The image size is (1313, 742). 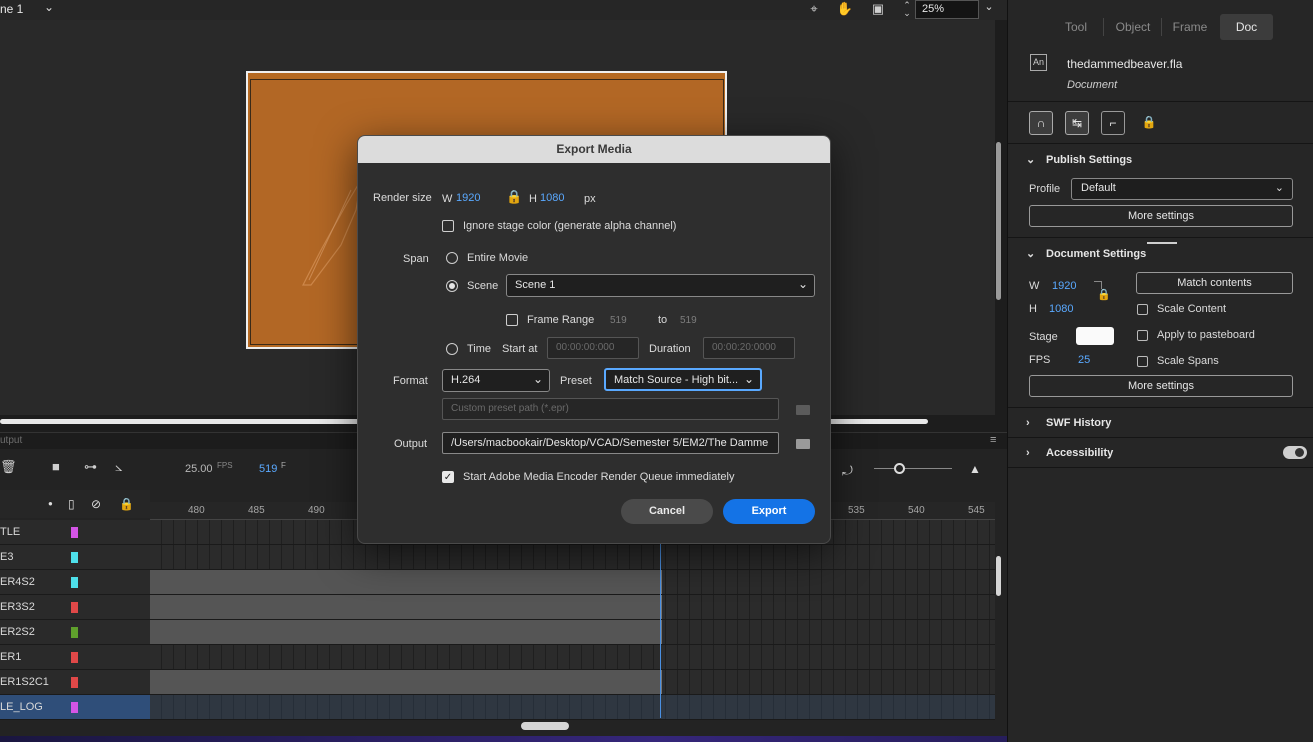 What do you see at coordinates (907, 9) in the screenshot?
I see `stepper-icon: ⌃ ⌄` at bounding box center [907, 9].